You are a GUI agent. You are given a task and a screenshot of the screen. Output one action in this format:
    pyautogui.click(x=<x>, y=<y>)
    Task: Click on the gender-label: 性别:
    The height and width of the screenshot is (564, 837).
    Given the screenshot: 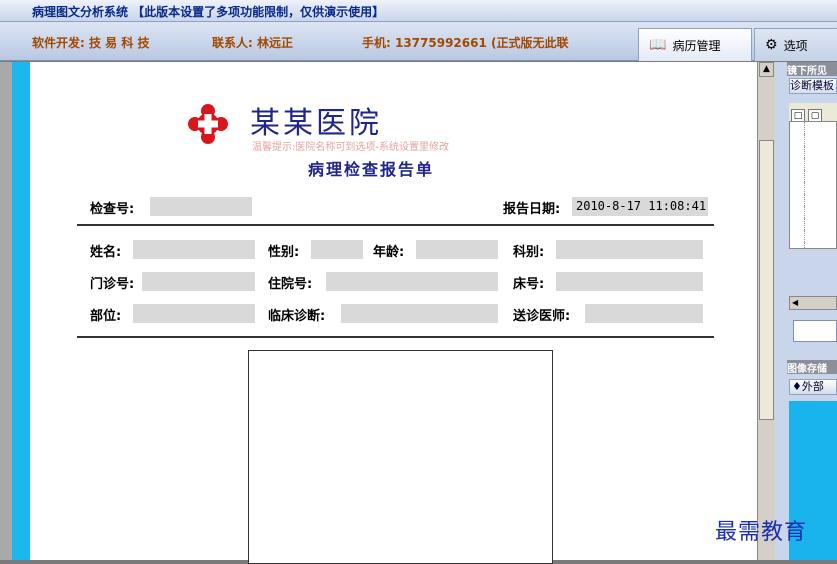 What is the action you would take?
    pyautogui.click(x=284, y=252)
    